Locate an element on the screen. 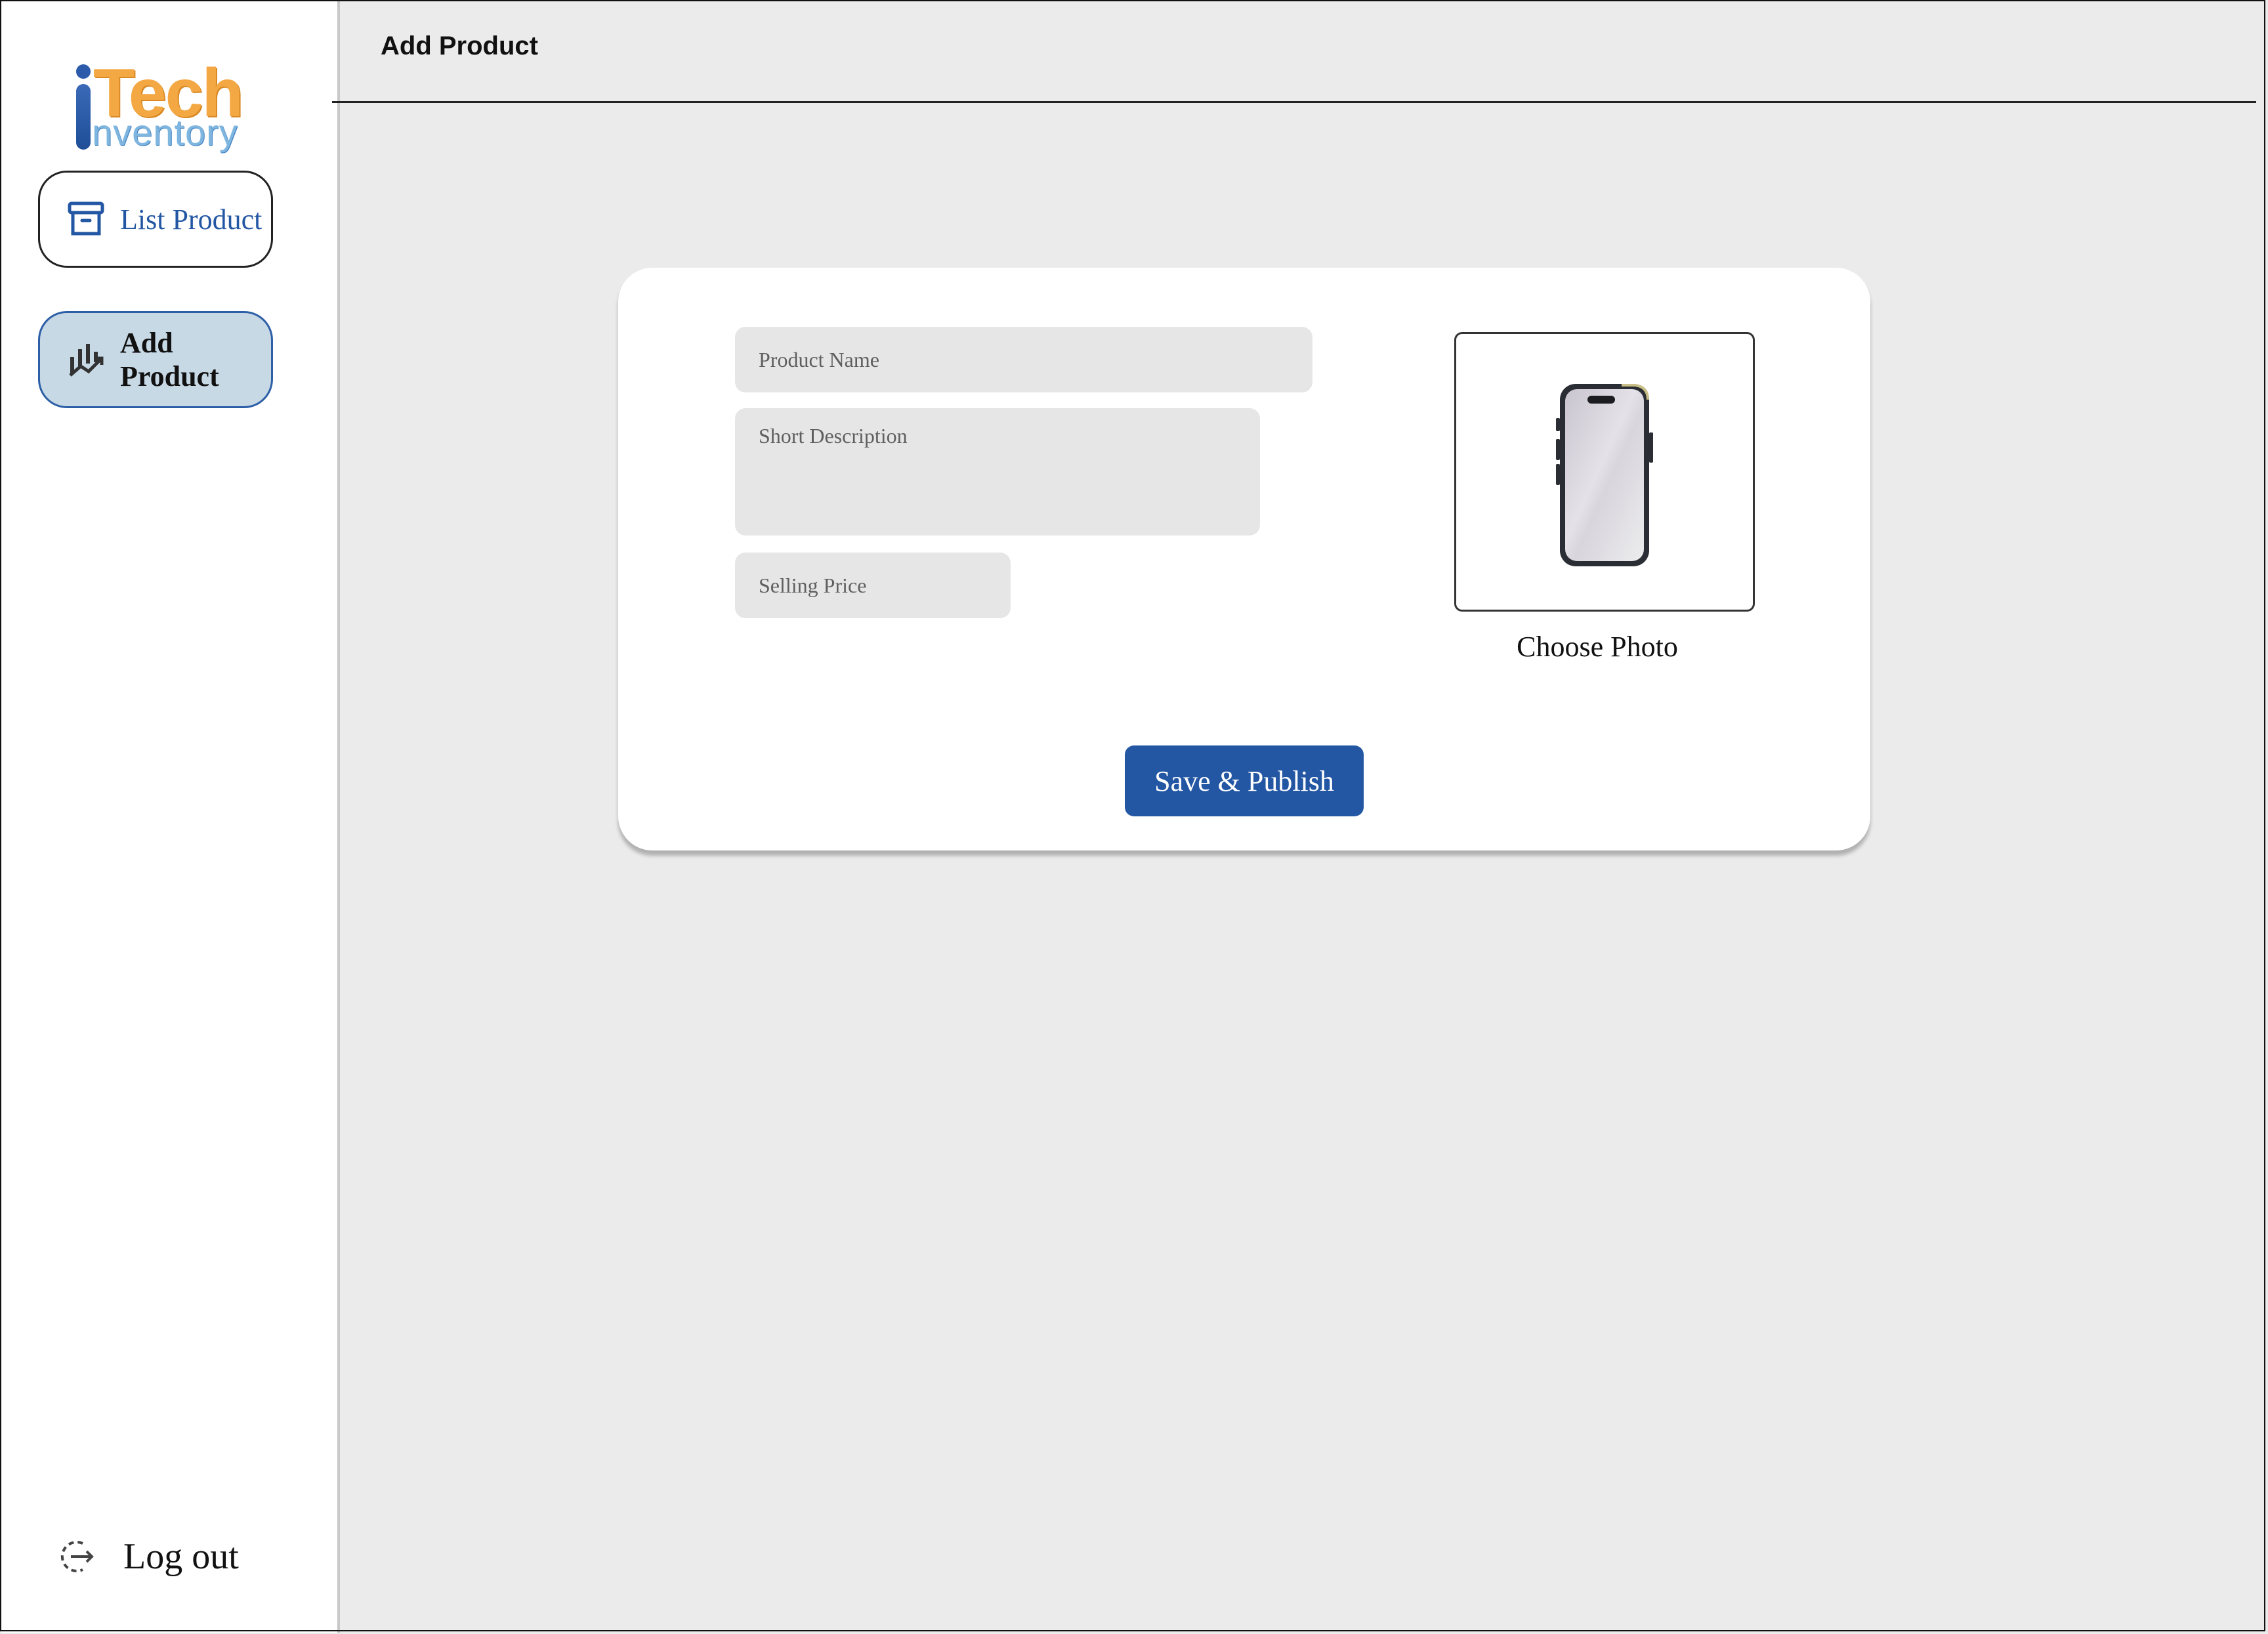 The width and height of the screenshot is (2268, 1634). logo-inventory-text: nventory is located at coordinates (165, 132).